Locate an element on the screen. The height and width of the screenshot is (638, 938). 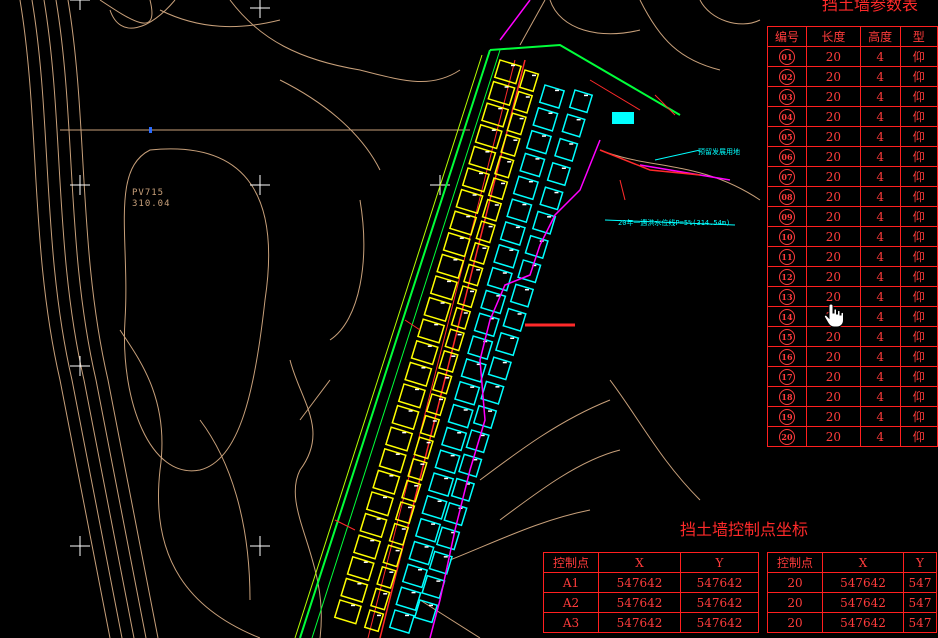
water-feature is located at coordinates (623, 118).